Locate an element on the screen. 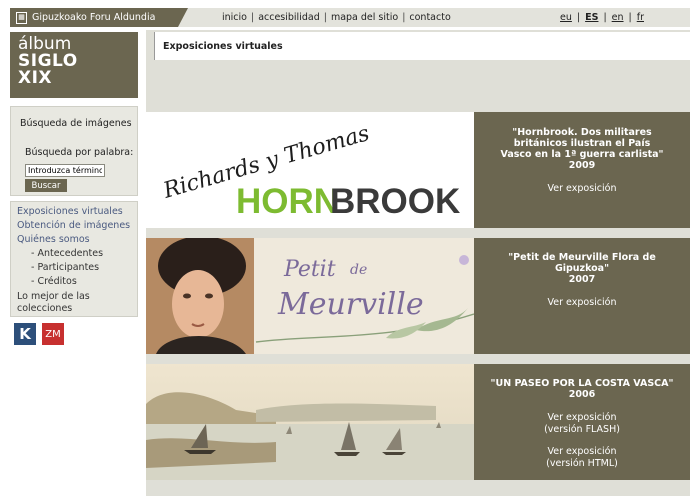 This screenshot has width=700, height=500. lang-en: en is located at coordinates (618, 17).